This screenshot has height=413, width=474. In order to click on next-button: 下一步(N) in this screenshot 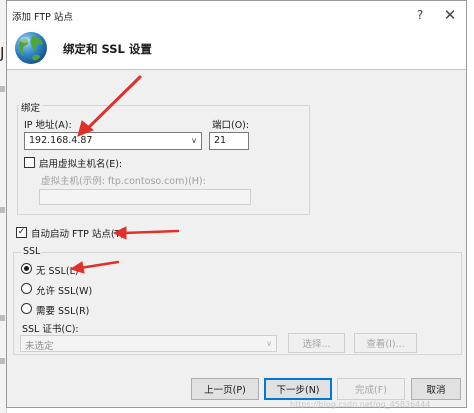, I will do `click(298, 389)`.